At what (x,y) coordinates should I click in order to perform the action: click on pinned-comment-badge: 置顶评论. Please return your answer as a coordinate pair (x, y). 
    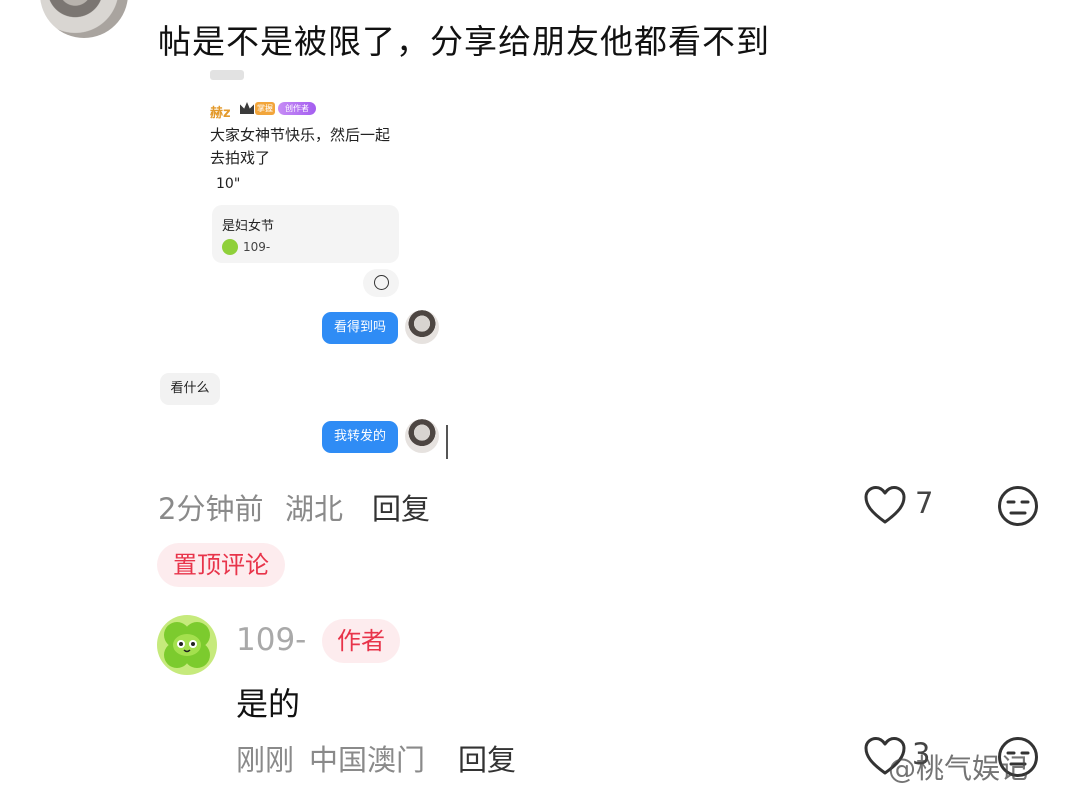
    Looking at the image, I should click on (221, 565).